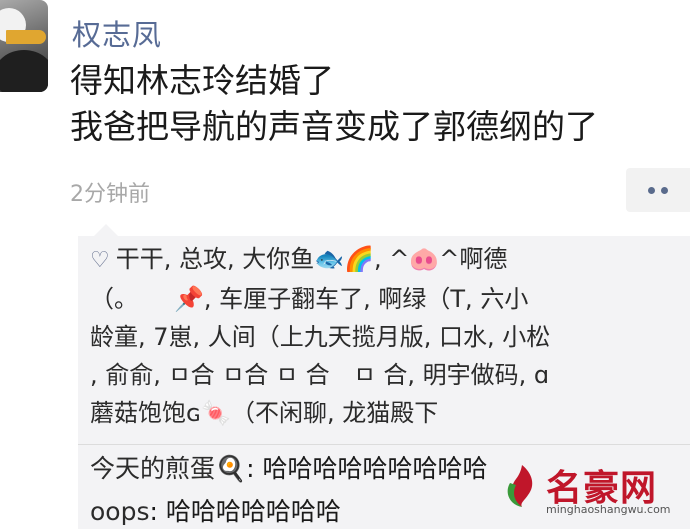  What do you see at coordinates (106, 230) in the screenshot?
I see `panel-arrow` at bounding box center [106, 230].